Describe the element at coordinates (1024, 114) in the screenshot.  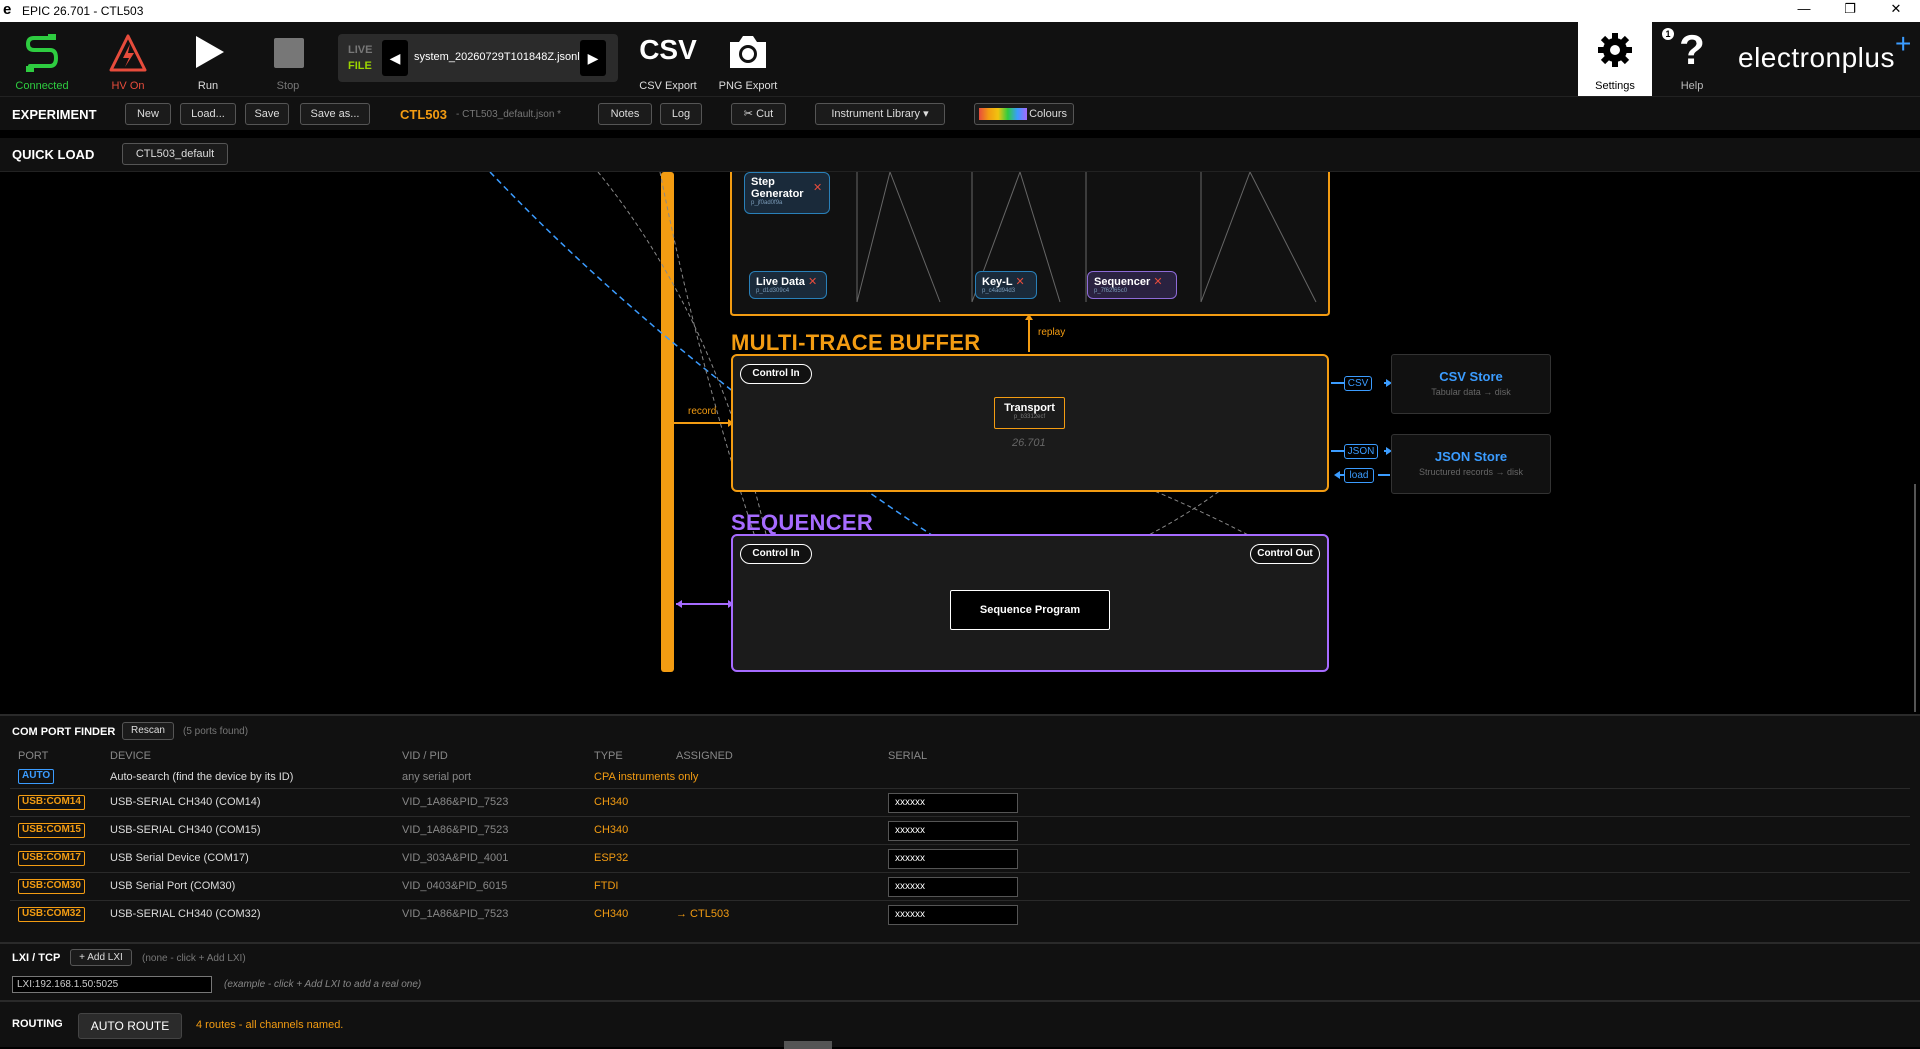
I see `colours-button: Colours` at that location.